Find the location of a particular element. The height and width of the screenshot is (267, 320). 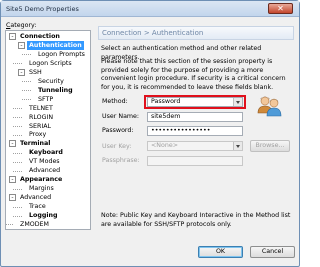

window-title: Site5 Demo Properties is located at coordinates (42, 9).